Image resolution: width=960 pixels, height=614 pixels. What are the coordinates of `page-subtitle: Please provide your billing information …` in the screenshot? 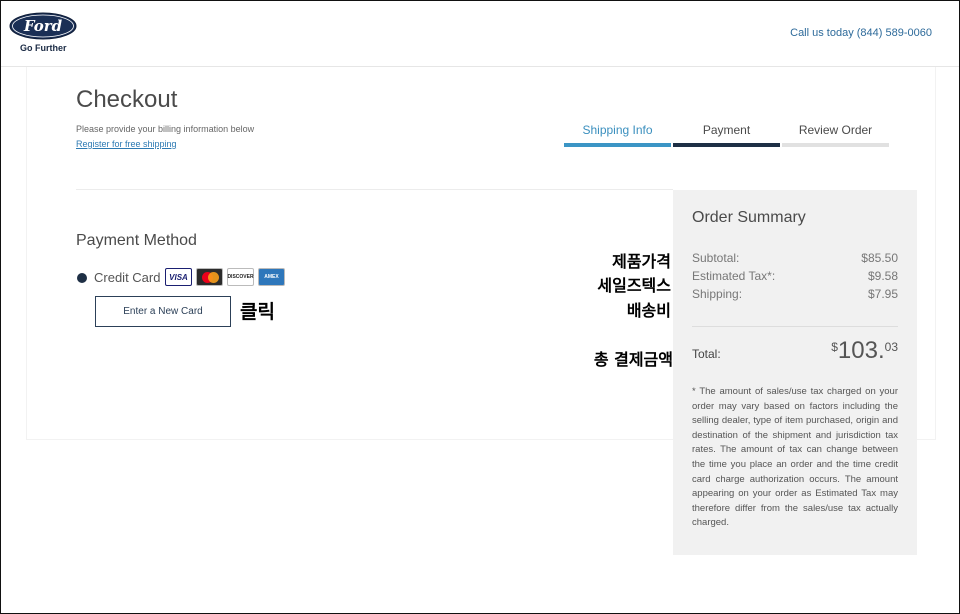 It's located at (165, 129).